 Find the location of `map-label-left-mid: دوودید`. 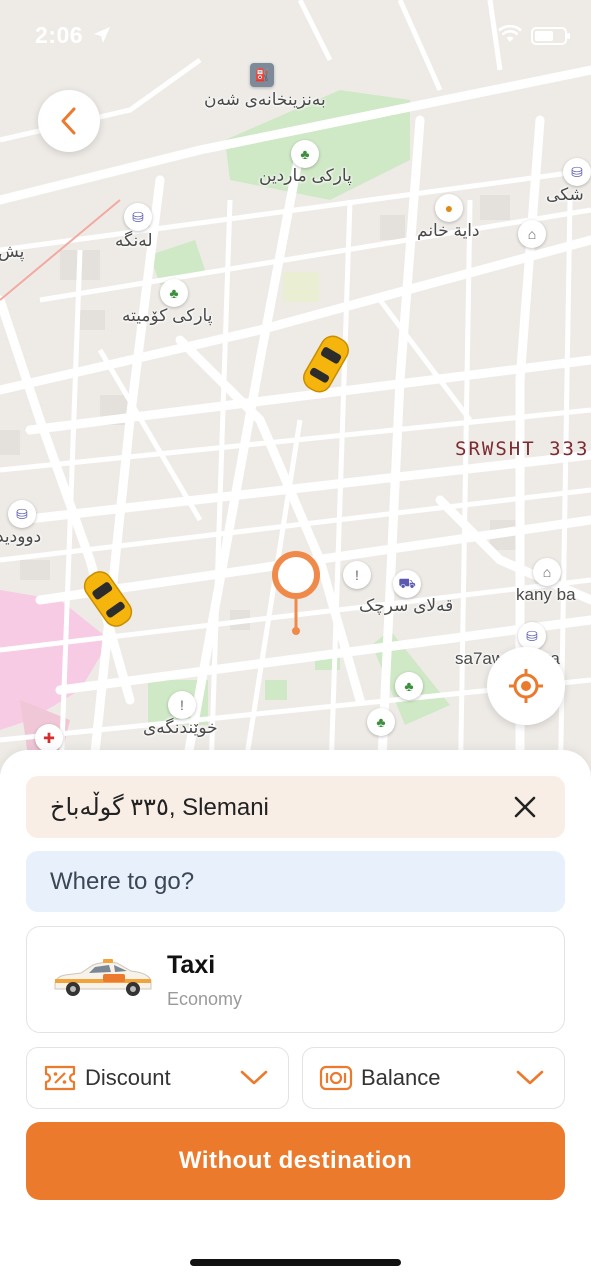

map-label-left-mid: دوودید is located at coordinates (21, 536).